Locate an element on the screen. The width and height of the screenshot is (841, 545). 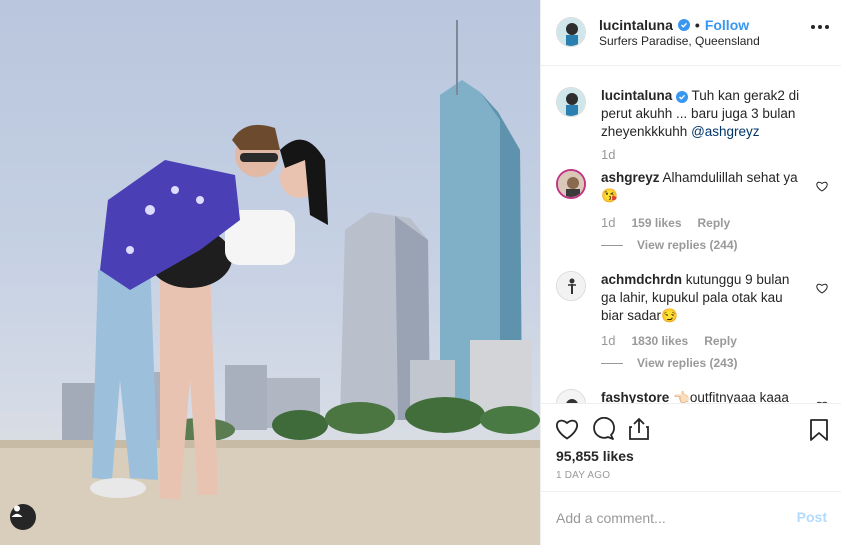
comment-meta: 1d 159 likes Reply is located at coordinates (665, 222).